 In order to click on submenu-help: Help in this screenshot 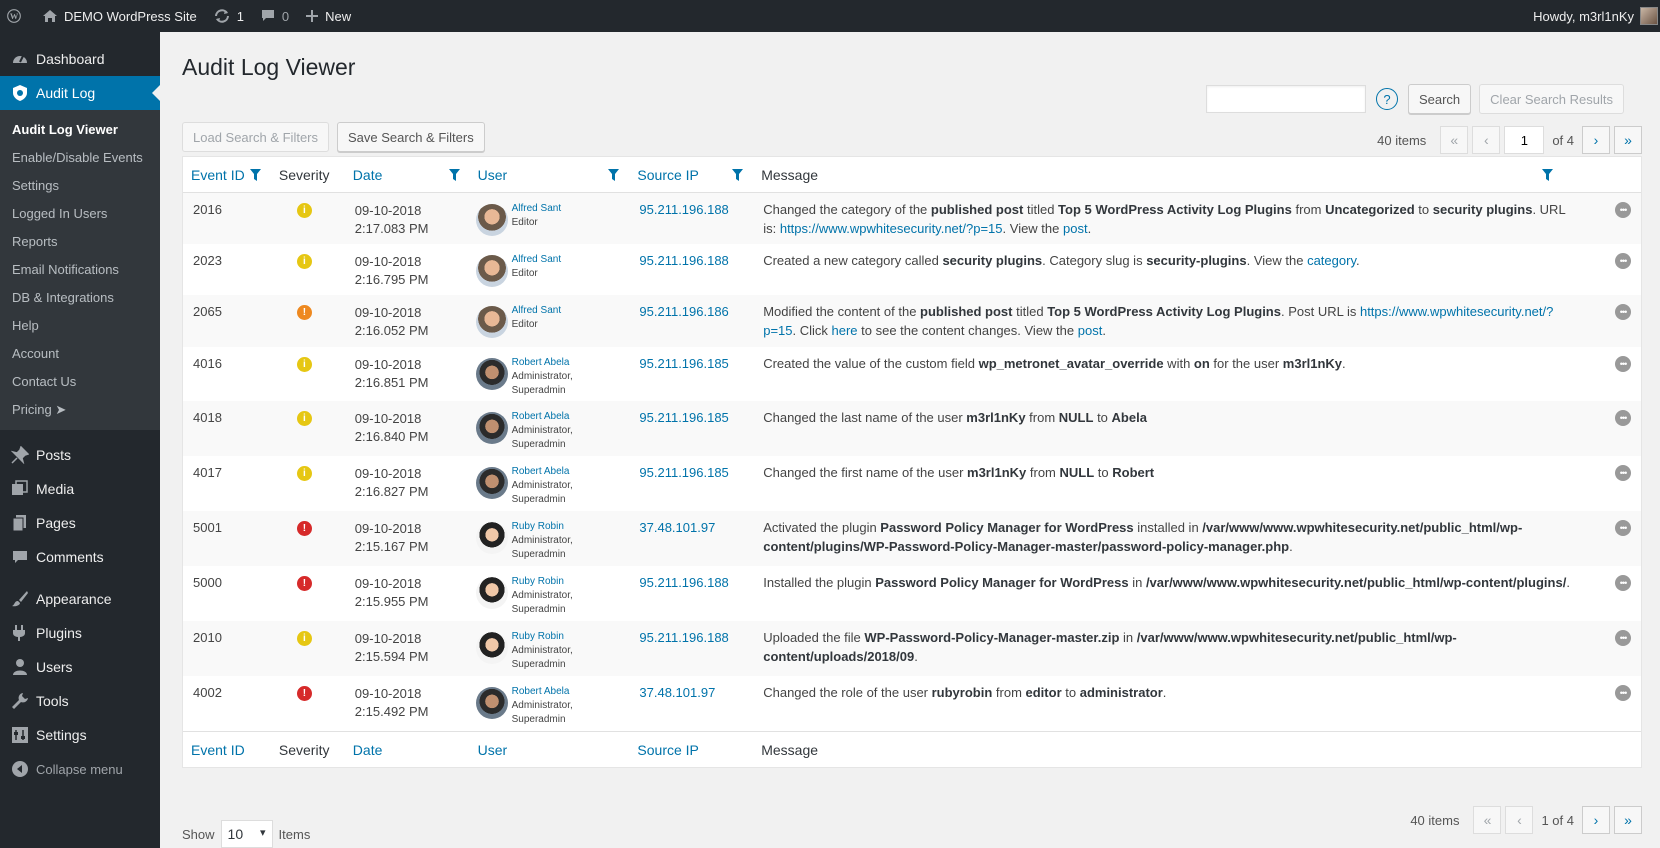, I will do `click(80, 326)`.